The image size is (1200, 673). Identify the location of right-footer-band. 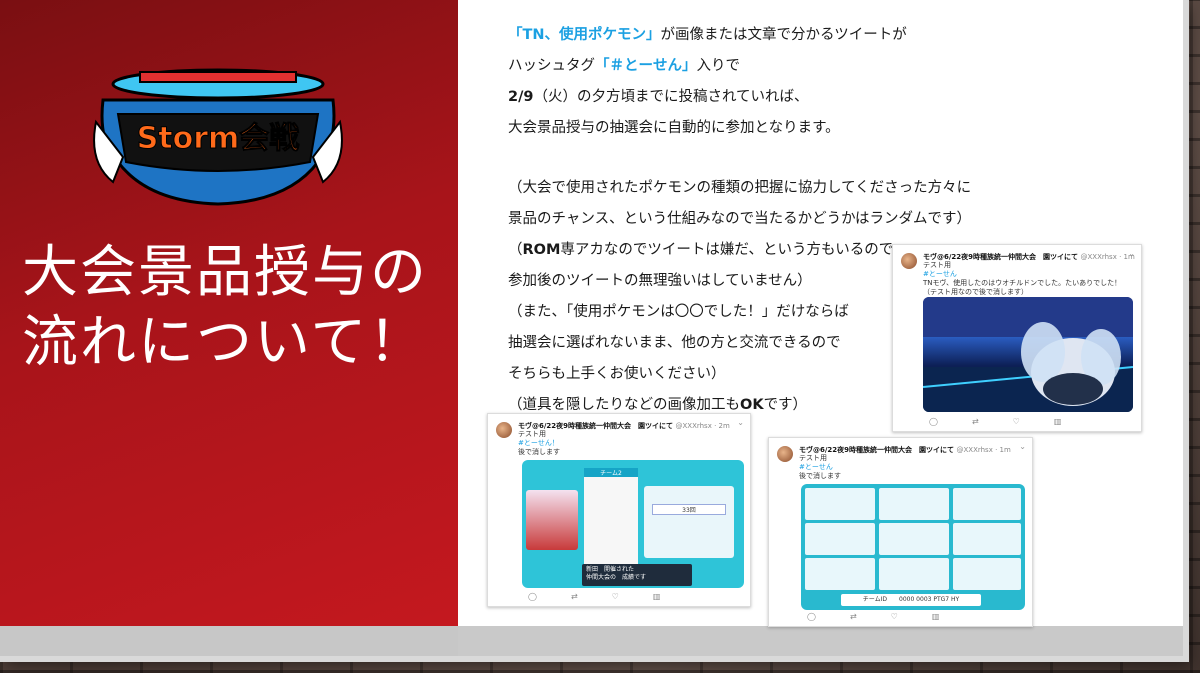
(820, 641).